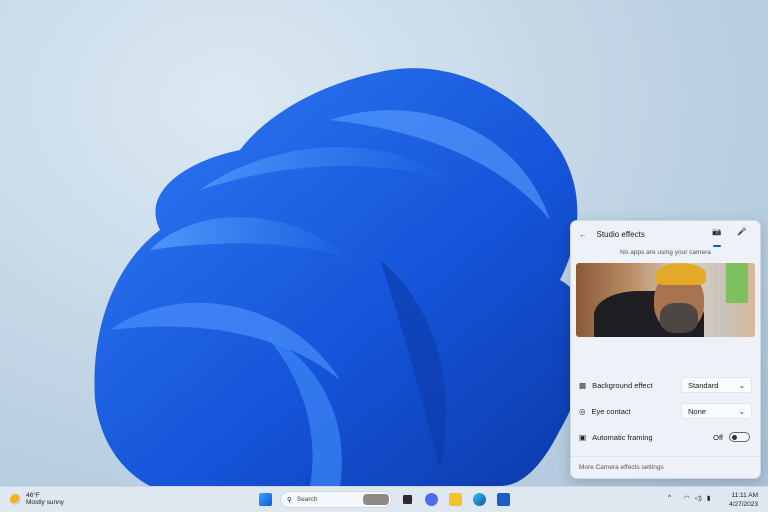 The height and width of the screenshot is (512, 768). What do you see at coordinates (336, 499) in the screenshot?
I see `search-box: ⚲ Search` at bounding box center [336, 499].